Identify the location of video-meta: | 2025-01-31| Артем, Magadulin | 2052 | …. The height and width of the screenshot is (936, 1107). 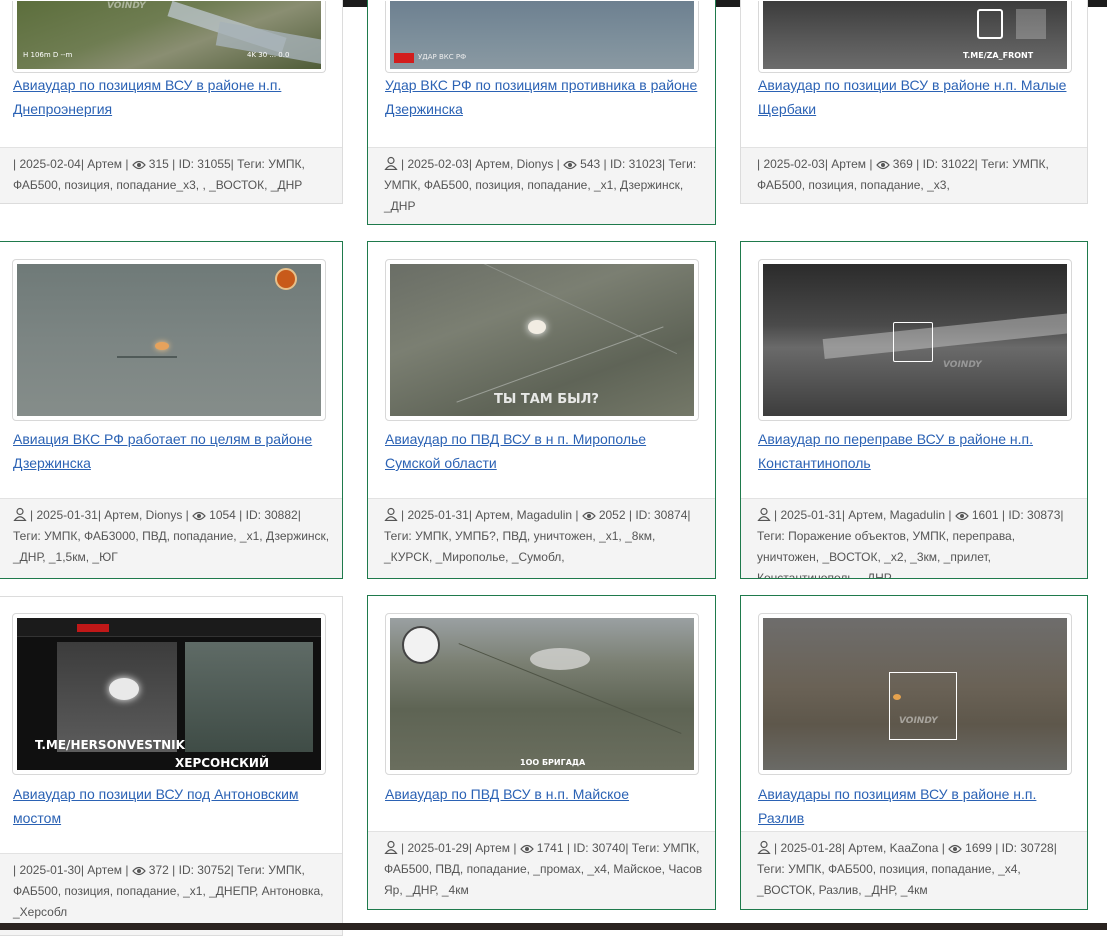
(541, 538).